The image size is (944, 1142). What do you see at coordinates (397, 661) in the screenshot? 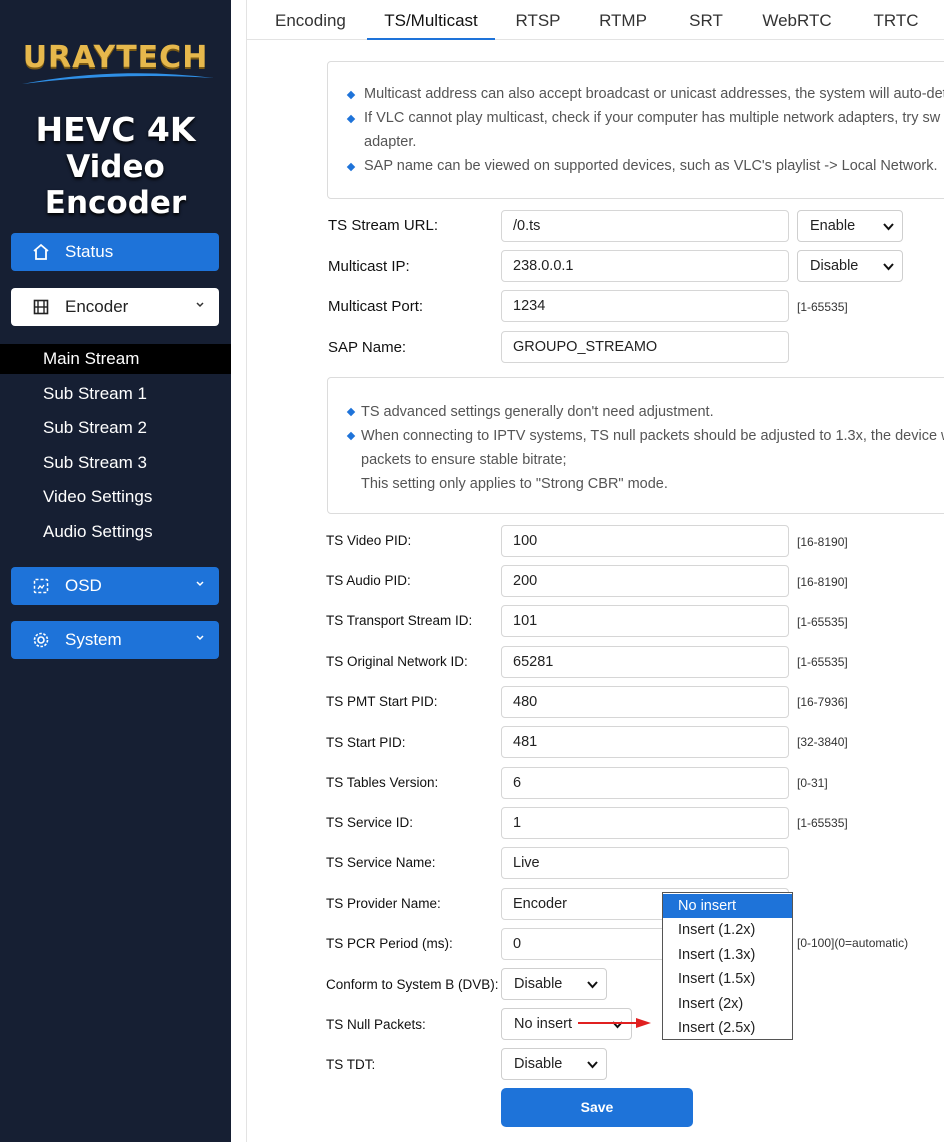
I see `ts-original-network-id-label: TS Original Network ID:` at bounding box center [397, 661].